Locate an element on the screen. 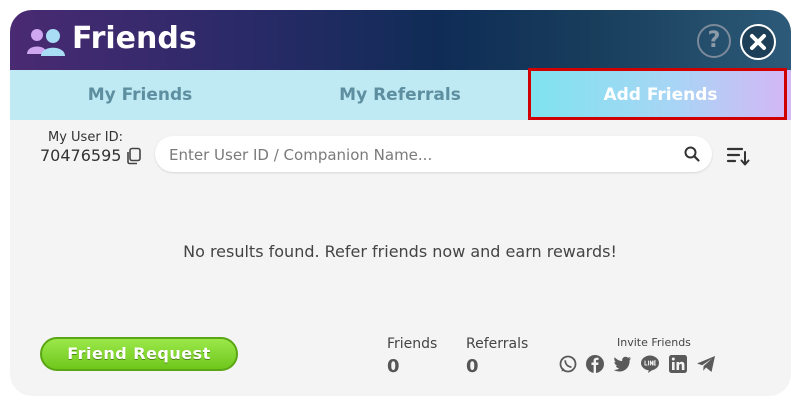  friends-stat-label: Friends is located at coordinates (412, 344).